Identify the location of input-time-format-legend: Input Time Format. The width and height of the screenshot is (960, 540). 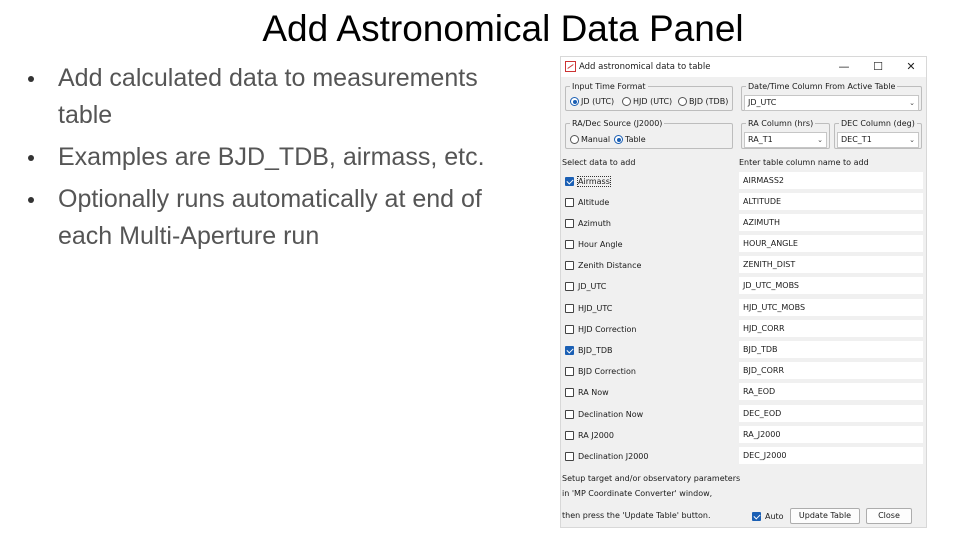
(609, 86).